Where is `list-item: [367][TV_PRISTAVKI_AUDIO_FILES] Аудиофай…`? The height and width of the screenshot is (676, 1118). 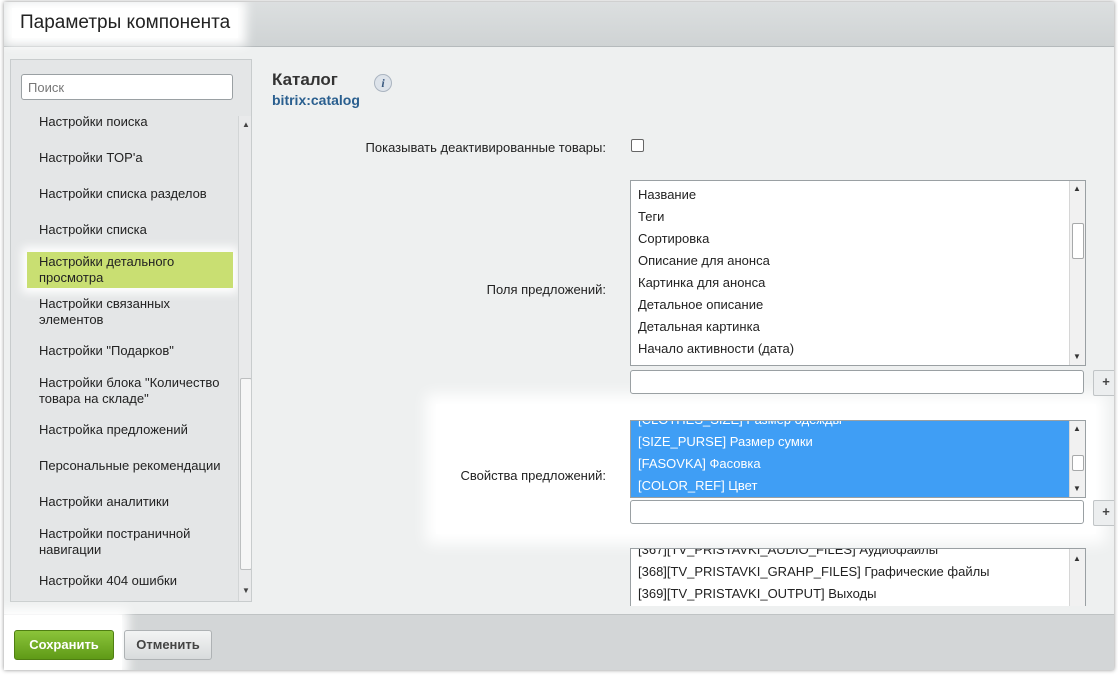
list-item: [367][TV_PRISTAVKI_AUDIO_FILES] Аудиофай… is located at coordinates (854, 555).